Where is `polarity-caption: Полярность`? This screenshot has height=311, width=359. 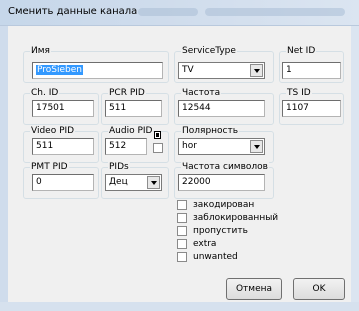 polarity-caption: Полярность is located at coordinates (210, 131).